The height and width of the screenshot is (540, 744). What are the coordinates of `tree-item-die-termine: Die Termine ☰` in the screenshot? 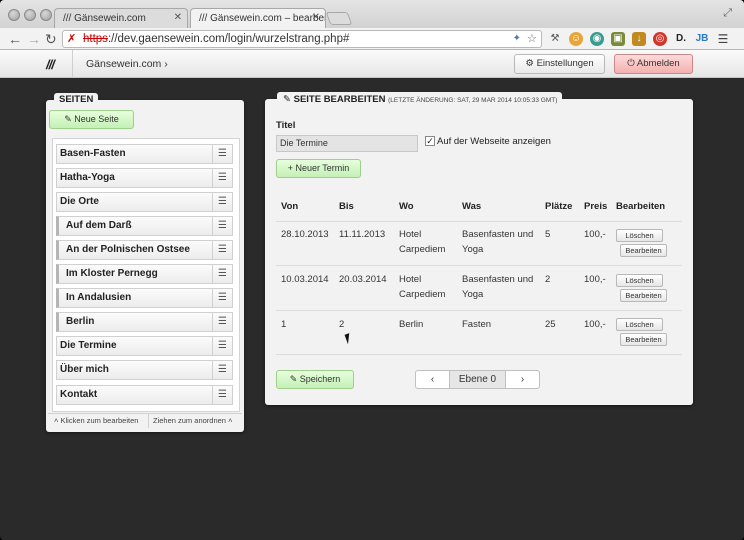 It's located at (144, 346).